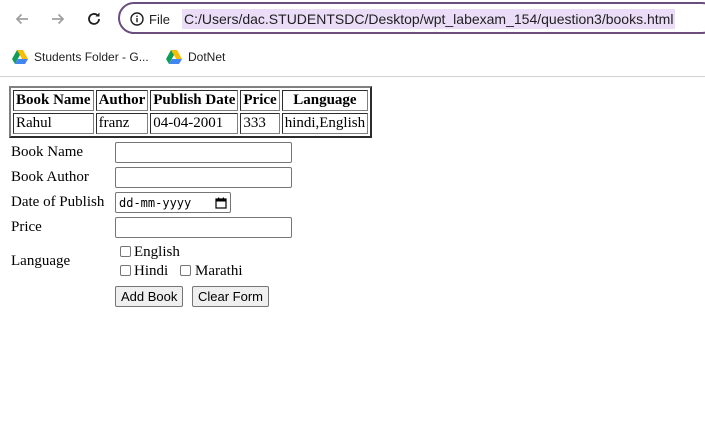  Describe the element at coordinates (185, 270) in the screenshot. I see `marathi-checkbox` at that location.